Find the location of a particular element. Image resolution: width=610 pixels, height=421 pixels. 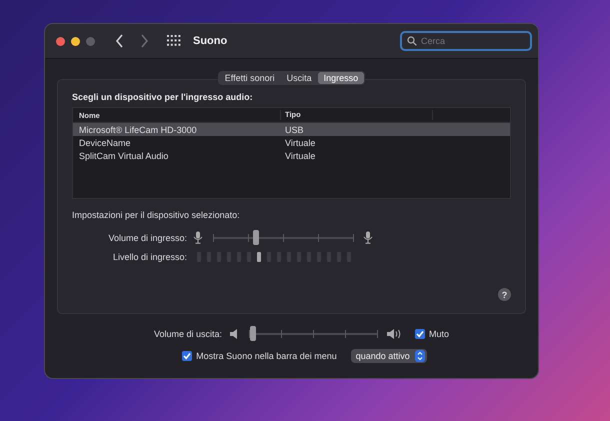

stepper-icon is located at coordinates (419, 356).